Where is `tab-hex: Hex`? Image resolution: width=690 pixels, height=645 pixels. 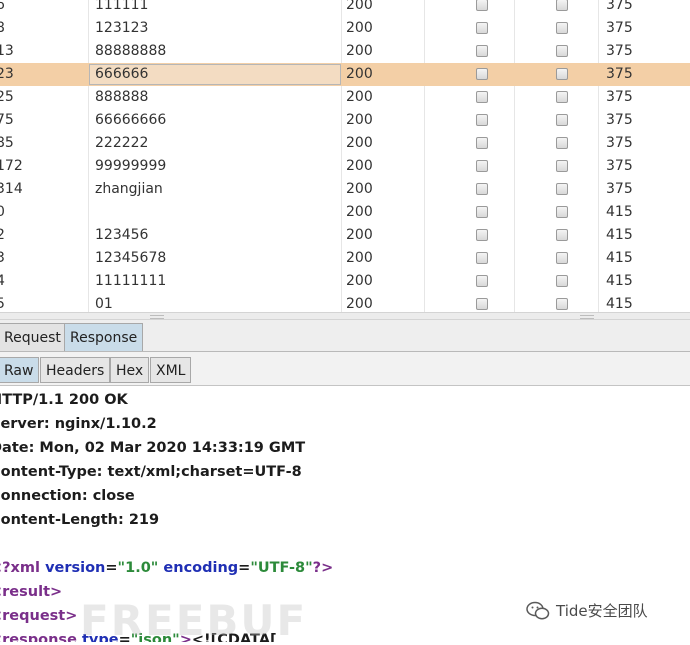
tab-hex: Hex is located at coordinates (130, 370).